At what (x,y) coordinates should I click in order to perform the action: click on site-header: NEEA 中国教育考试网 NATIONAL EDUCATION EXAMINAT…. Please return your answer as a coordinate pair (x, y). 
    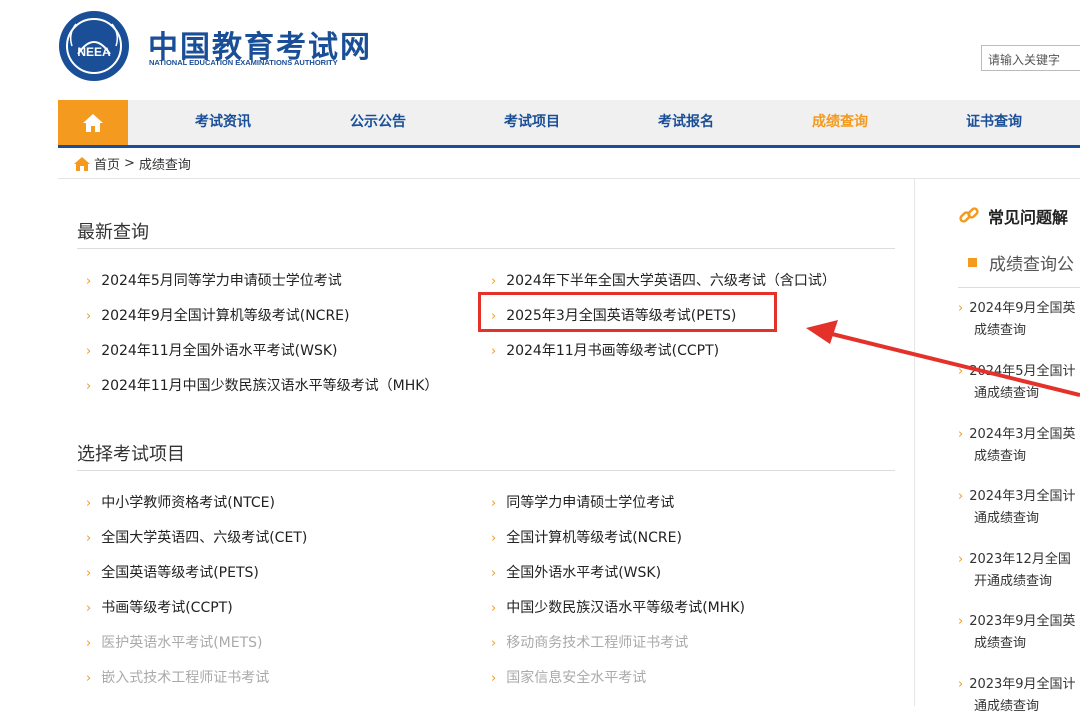
    Looking at the image, I should click on (540, 49).